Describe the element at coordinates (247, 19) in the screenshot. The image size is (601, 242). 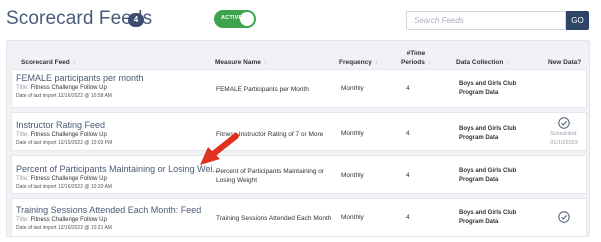
I see `toggle-knob` at that location.